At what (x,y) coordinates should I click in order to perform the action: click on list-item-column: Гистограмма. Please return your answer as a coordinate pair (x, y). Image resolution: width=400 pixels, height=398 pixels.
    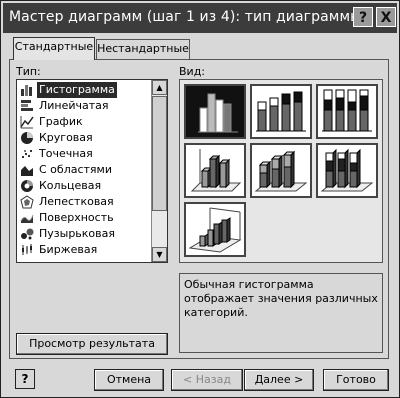
    Looking at the image, I should click on (85, 90).